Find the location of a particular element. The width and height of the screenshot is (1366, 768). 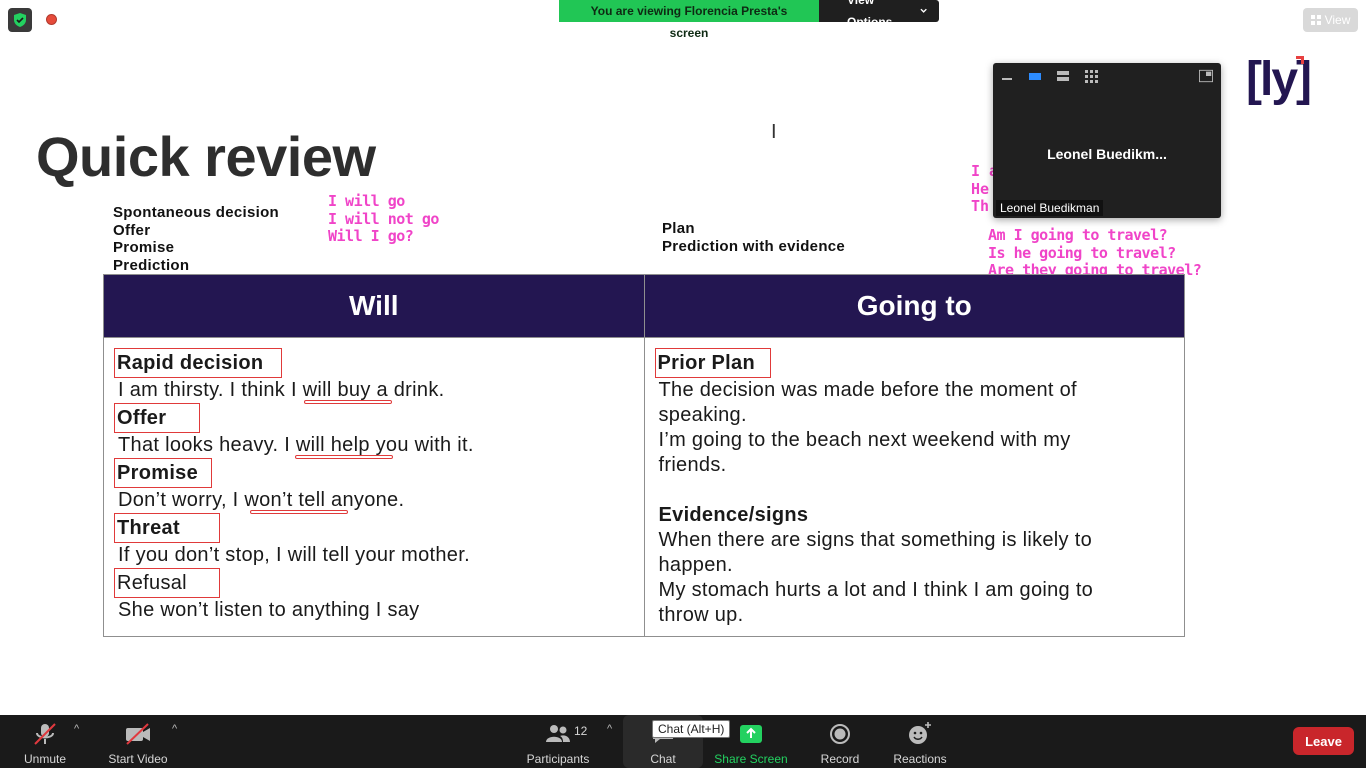

will-use-heading: Promise is located at coordinates (163, 473).